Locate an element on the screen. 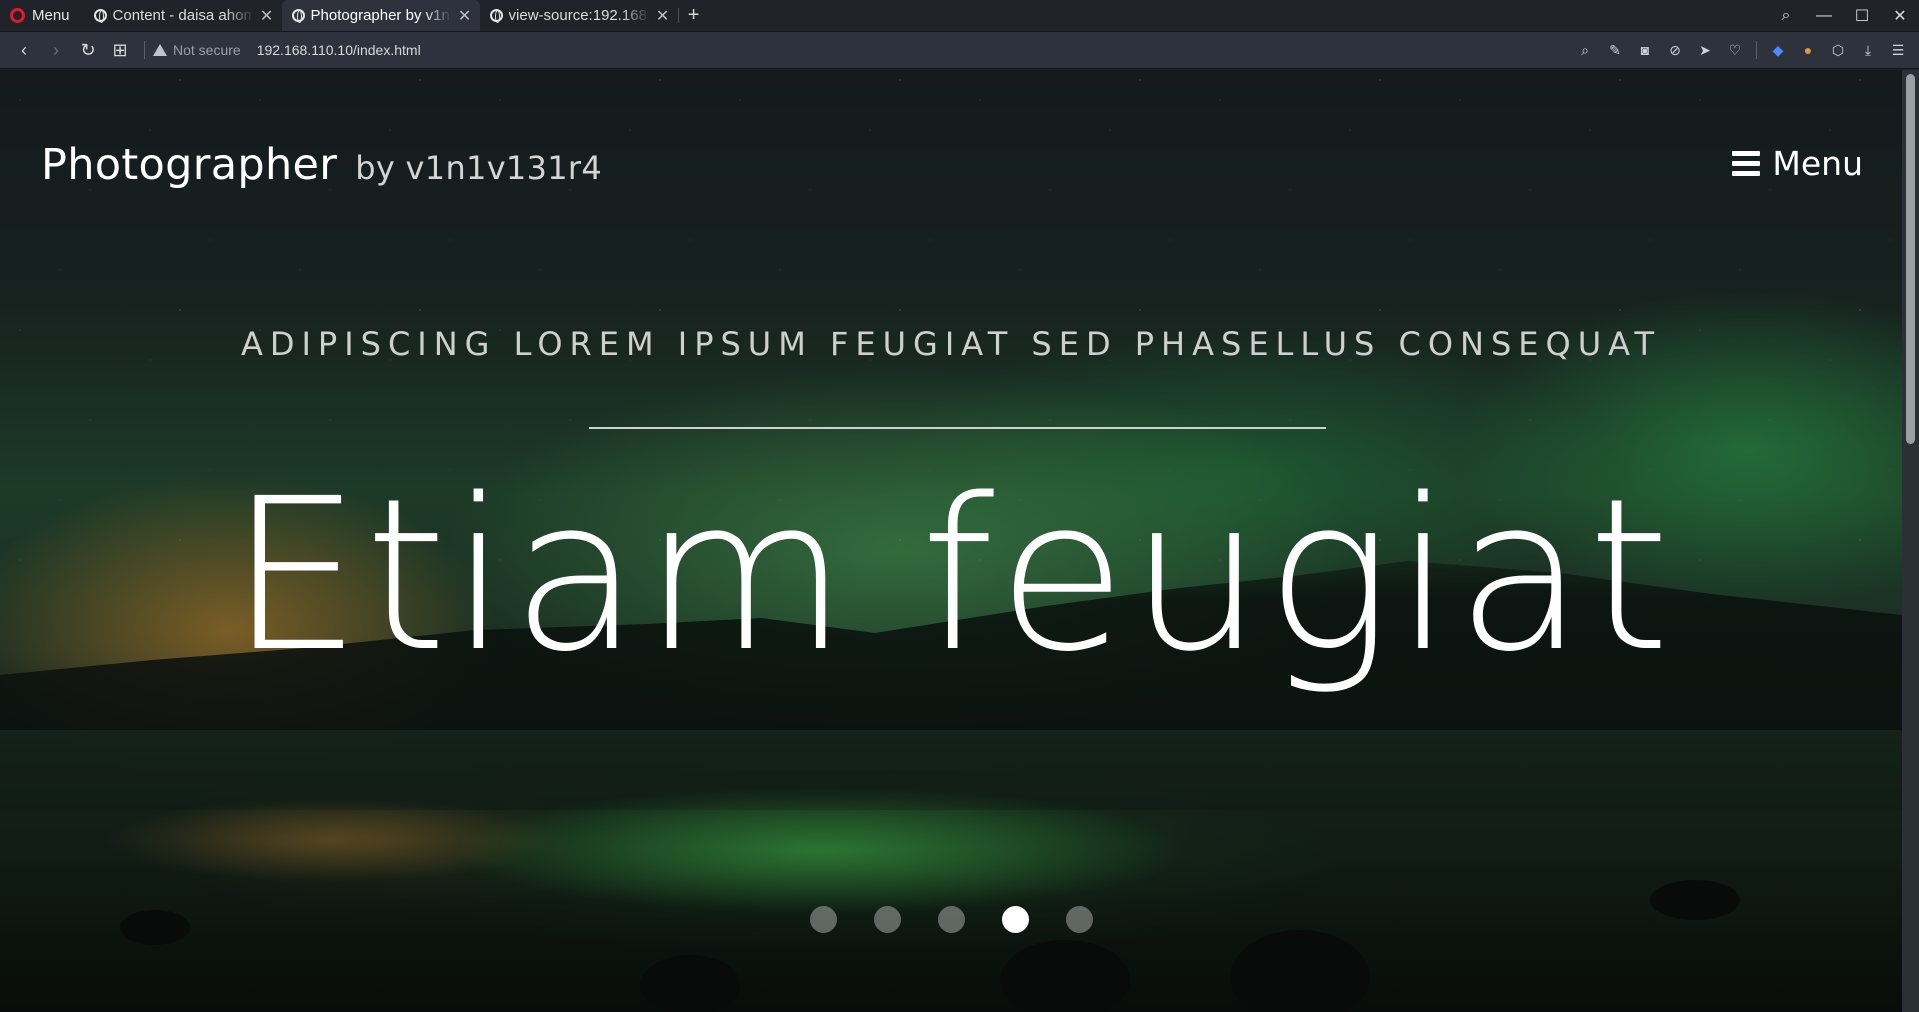 The width and height of the screenshot is (1919, 1012). site-menu-label: Menu is located at coordinates (1817, 163).